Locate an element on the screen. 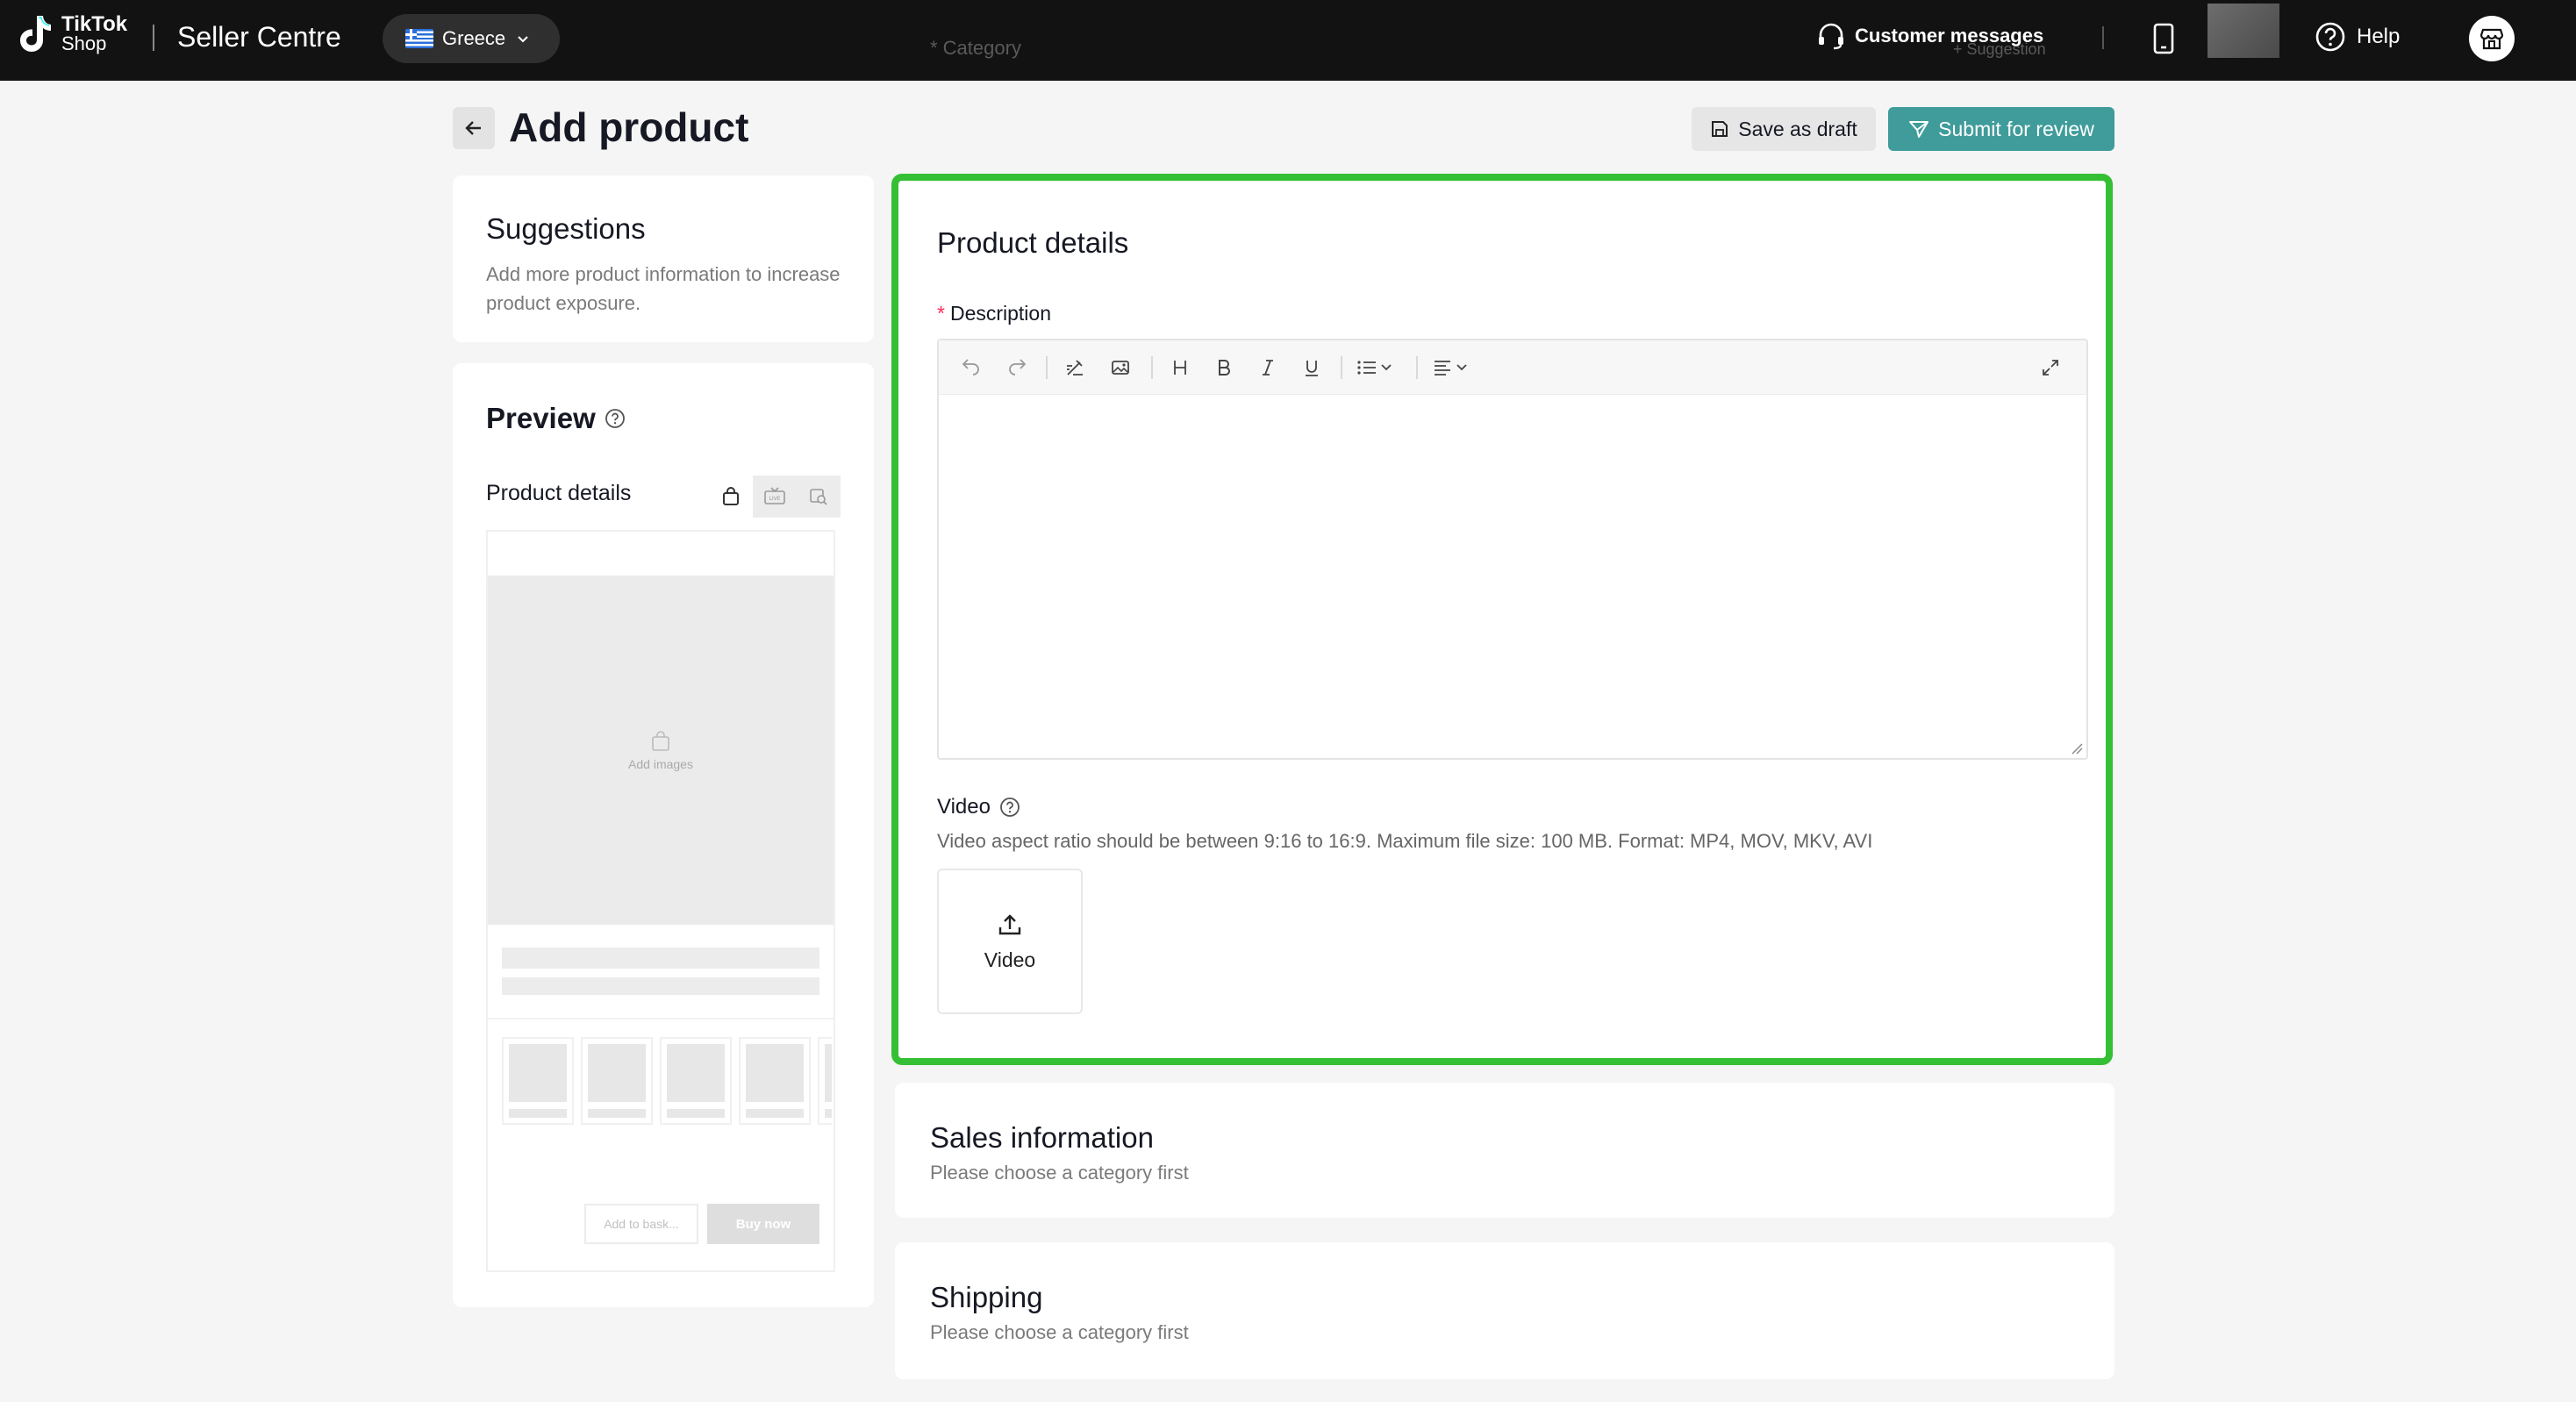 Image resolution: width=2576 pixels, height=1402 pixels. search-list-icon is located at coordinates (818, 497).